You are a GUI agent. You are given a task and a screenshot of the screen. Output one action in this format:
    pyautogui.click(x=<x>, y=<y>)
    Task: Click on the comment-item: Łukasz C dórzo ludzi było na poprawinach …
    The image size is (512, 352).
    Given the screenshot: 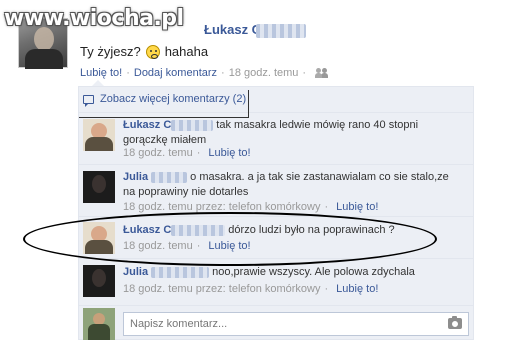 What is the action you would take?
    pyautogui.click(x=276, y=237)
    